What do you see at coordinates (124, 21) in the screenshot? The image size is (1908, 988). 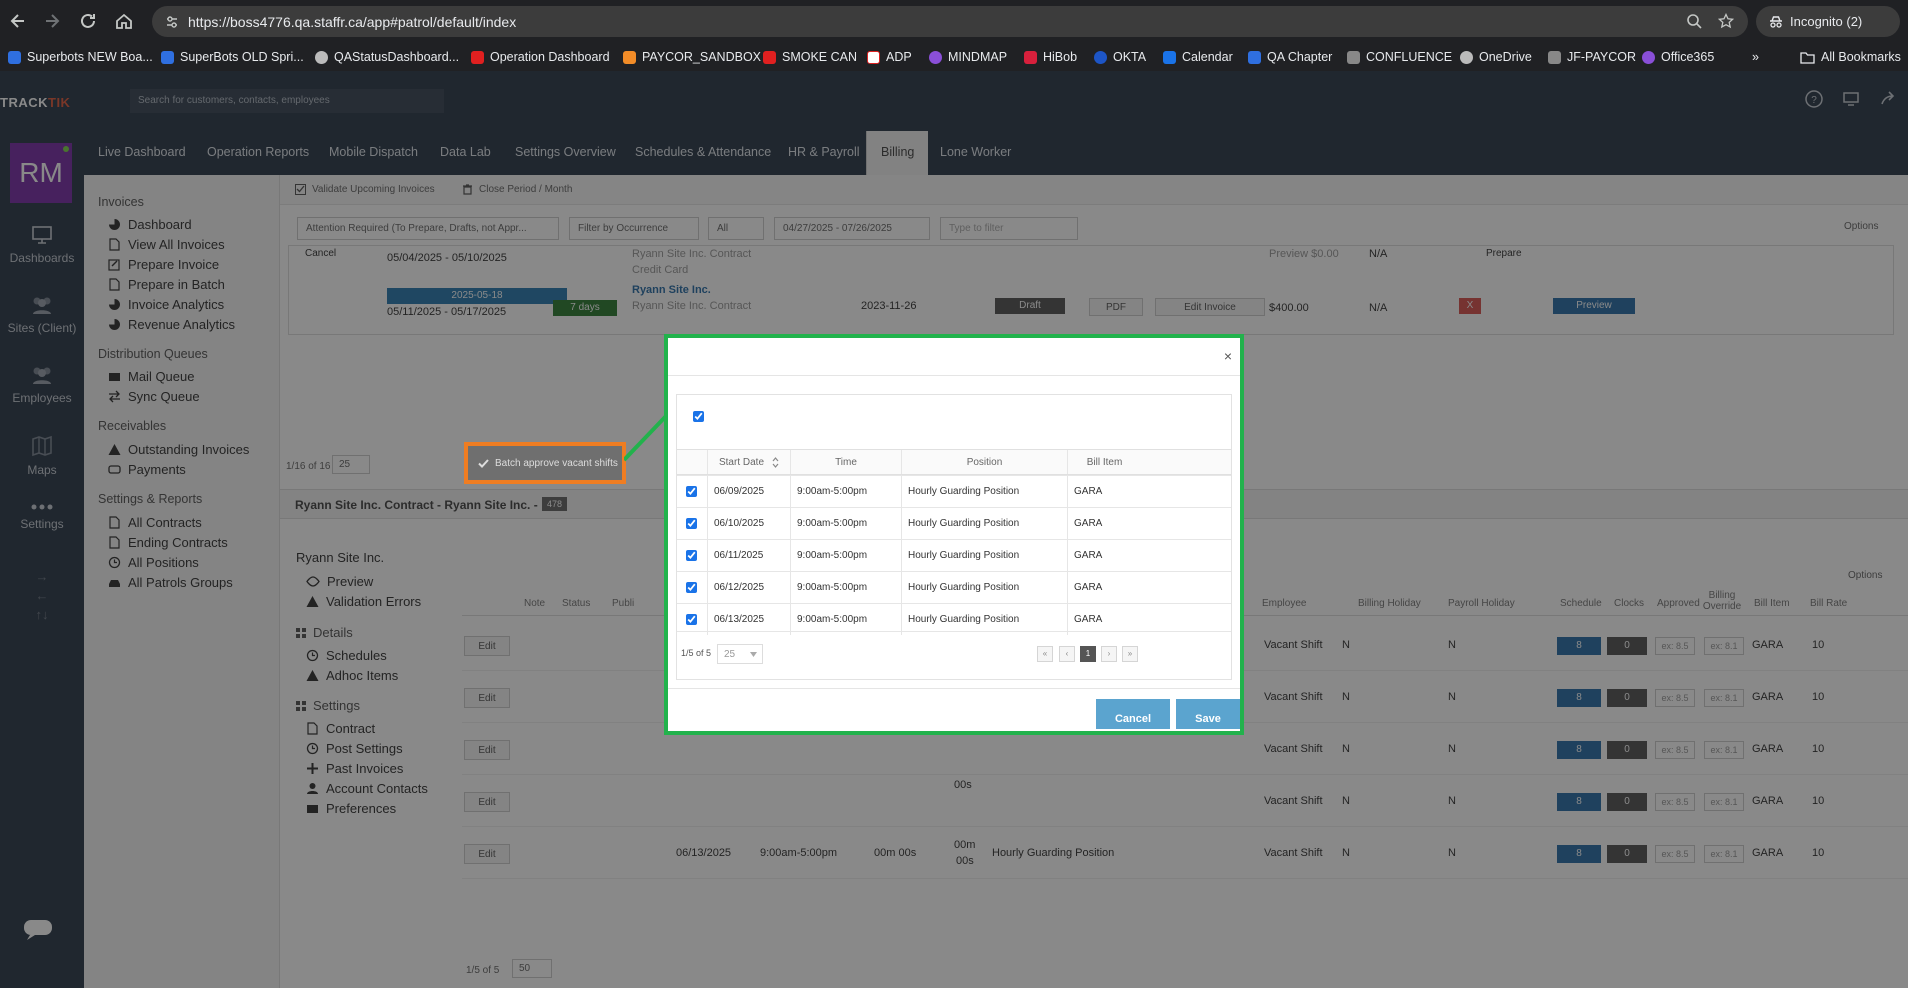 I see `home-icon` at bounding box center [124, 21].